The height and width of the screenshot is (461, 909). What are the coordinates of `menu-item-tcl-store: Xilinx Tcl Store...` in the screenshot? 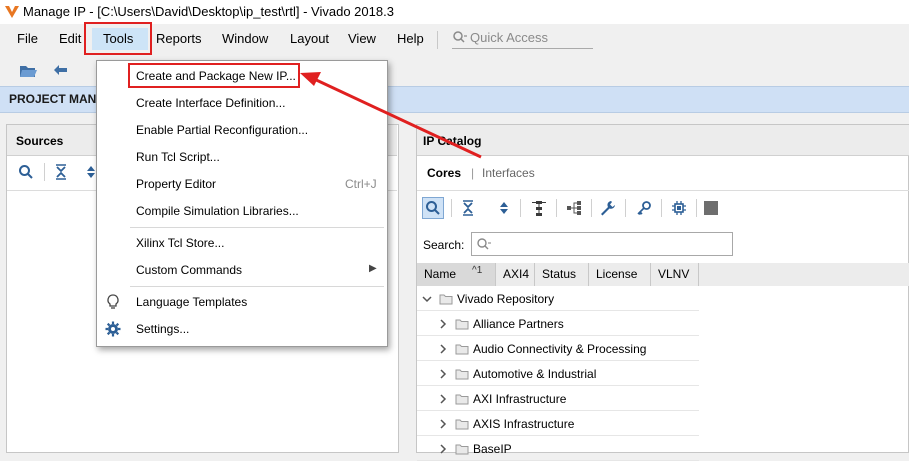 It's located at (180, 243).